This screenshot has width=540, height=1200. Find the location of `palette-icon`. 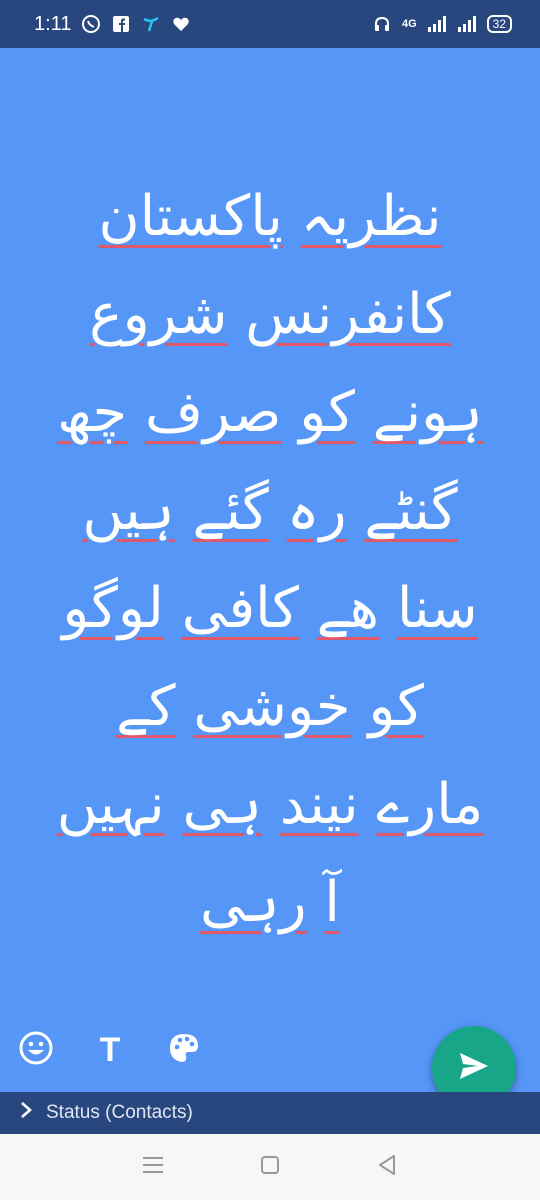

palette-icon is located at coordinates (184, 1050).